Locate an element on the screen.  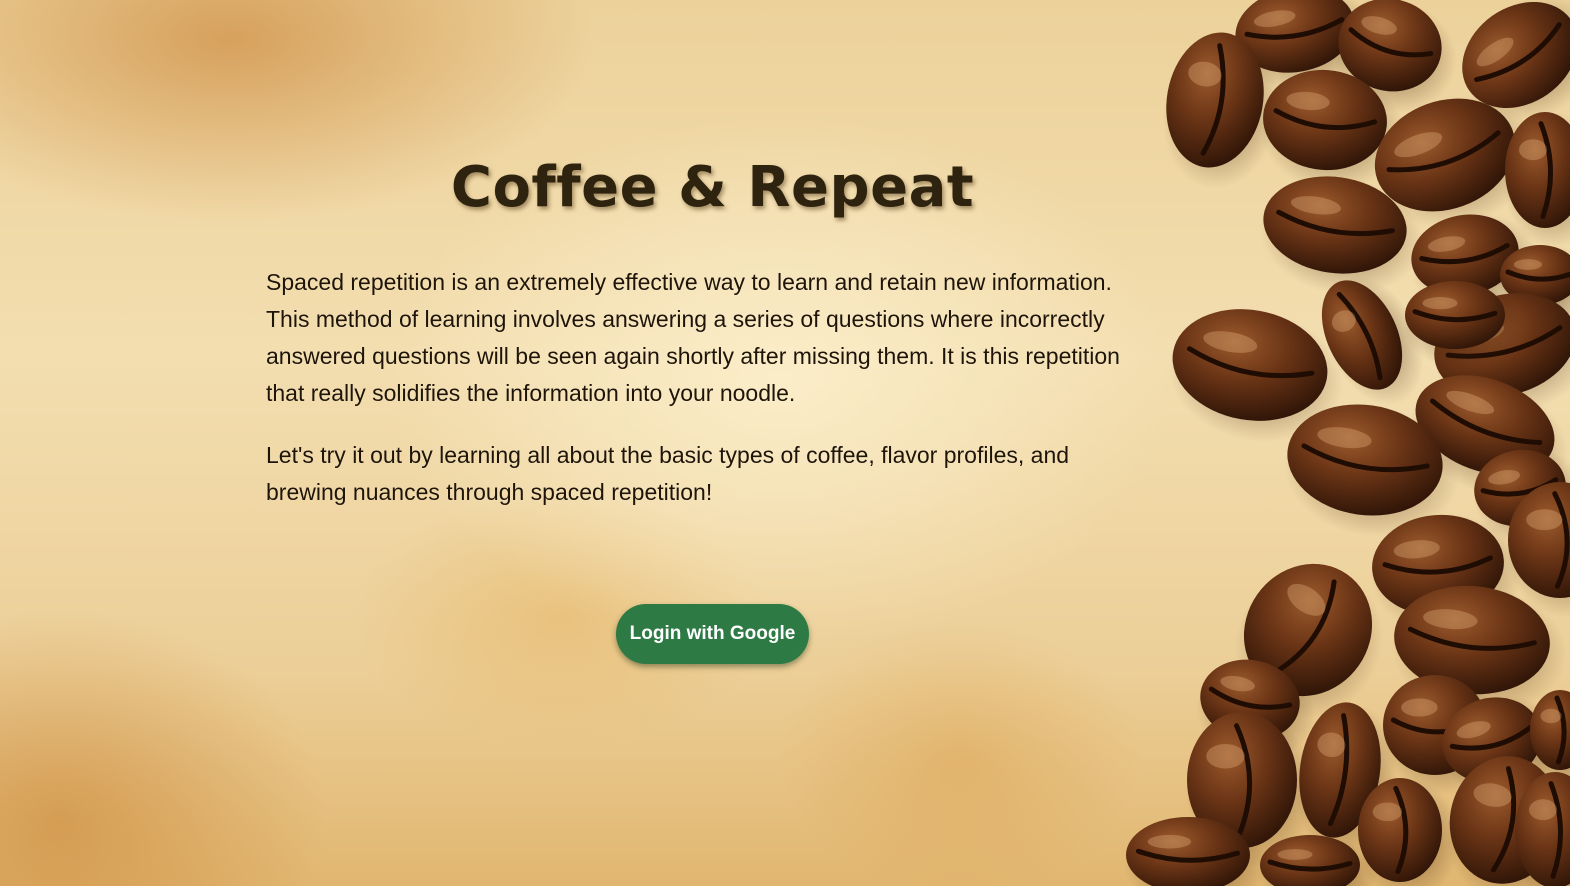
page-title: Coffee & Repeat is located at coordinates (712, 187).